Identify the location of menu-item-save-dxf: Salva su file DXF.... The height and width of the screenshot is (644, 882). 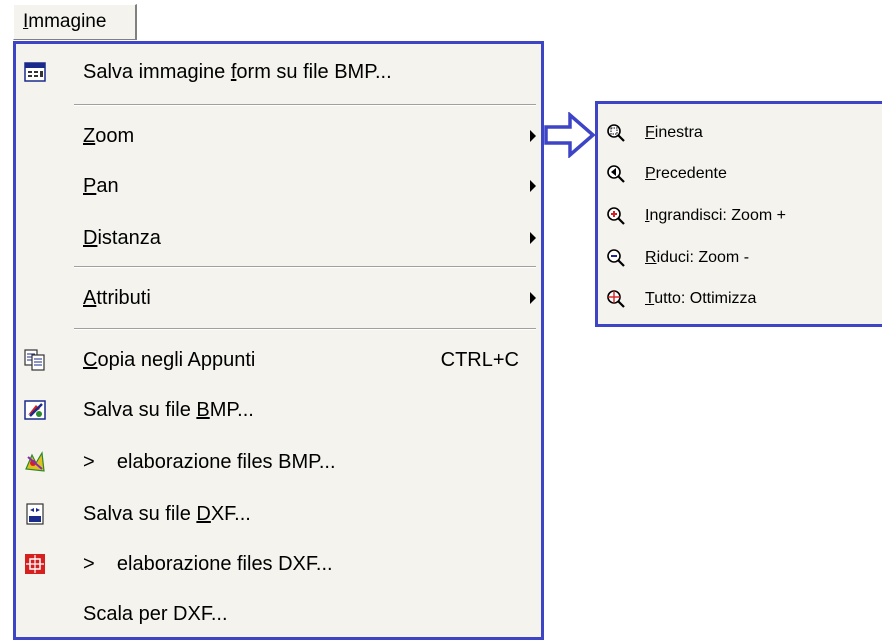
(278, 514).